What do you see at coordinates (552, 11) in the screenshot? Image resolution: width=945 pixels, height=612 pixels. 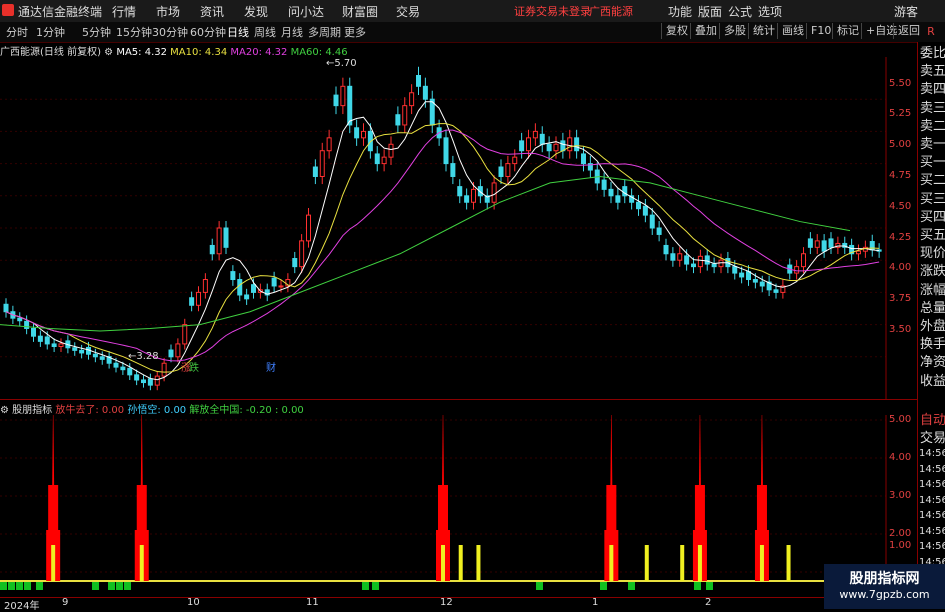 I see `login-notice: 证券交易未登录` at bounding box center [552, 11].